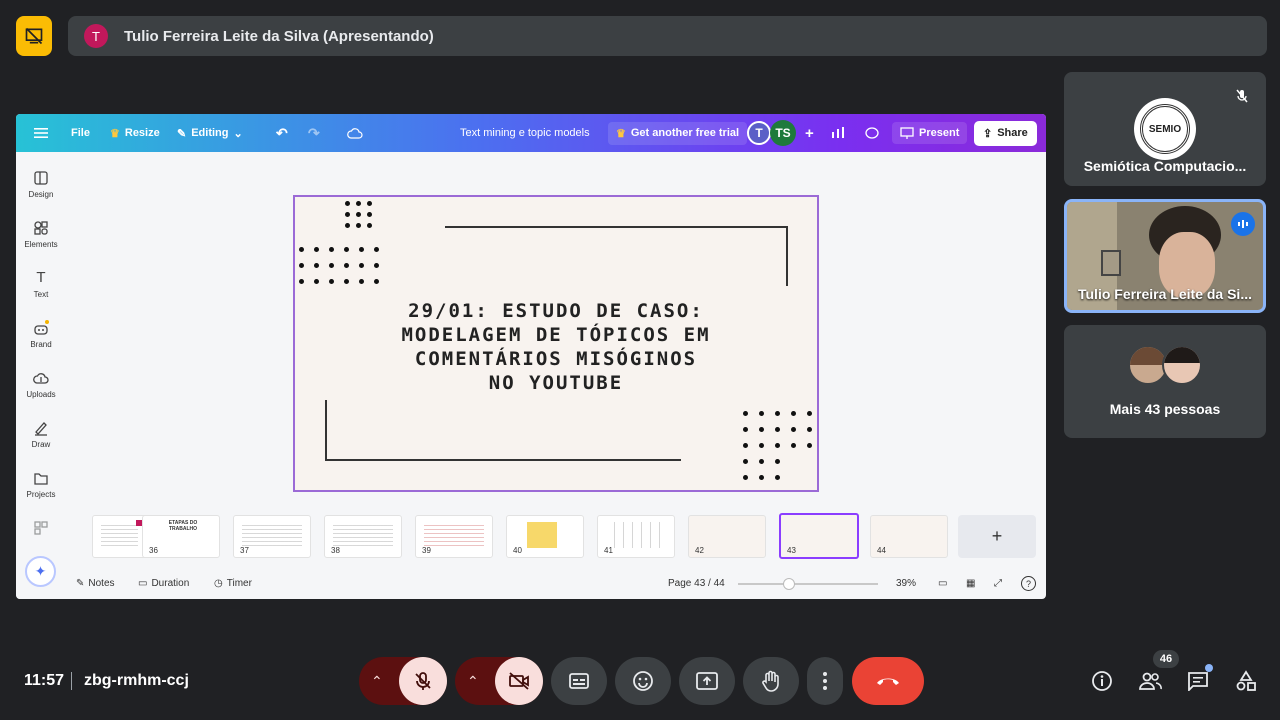 Image resolution: width=1280 pixels, height=720 pixels. What do you see at coordinates (119, 536) in the screenshot?
I see `page-thumbnail` at bounding box center [119, 536].